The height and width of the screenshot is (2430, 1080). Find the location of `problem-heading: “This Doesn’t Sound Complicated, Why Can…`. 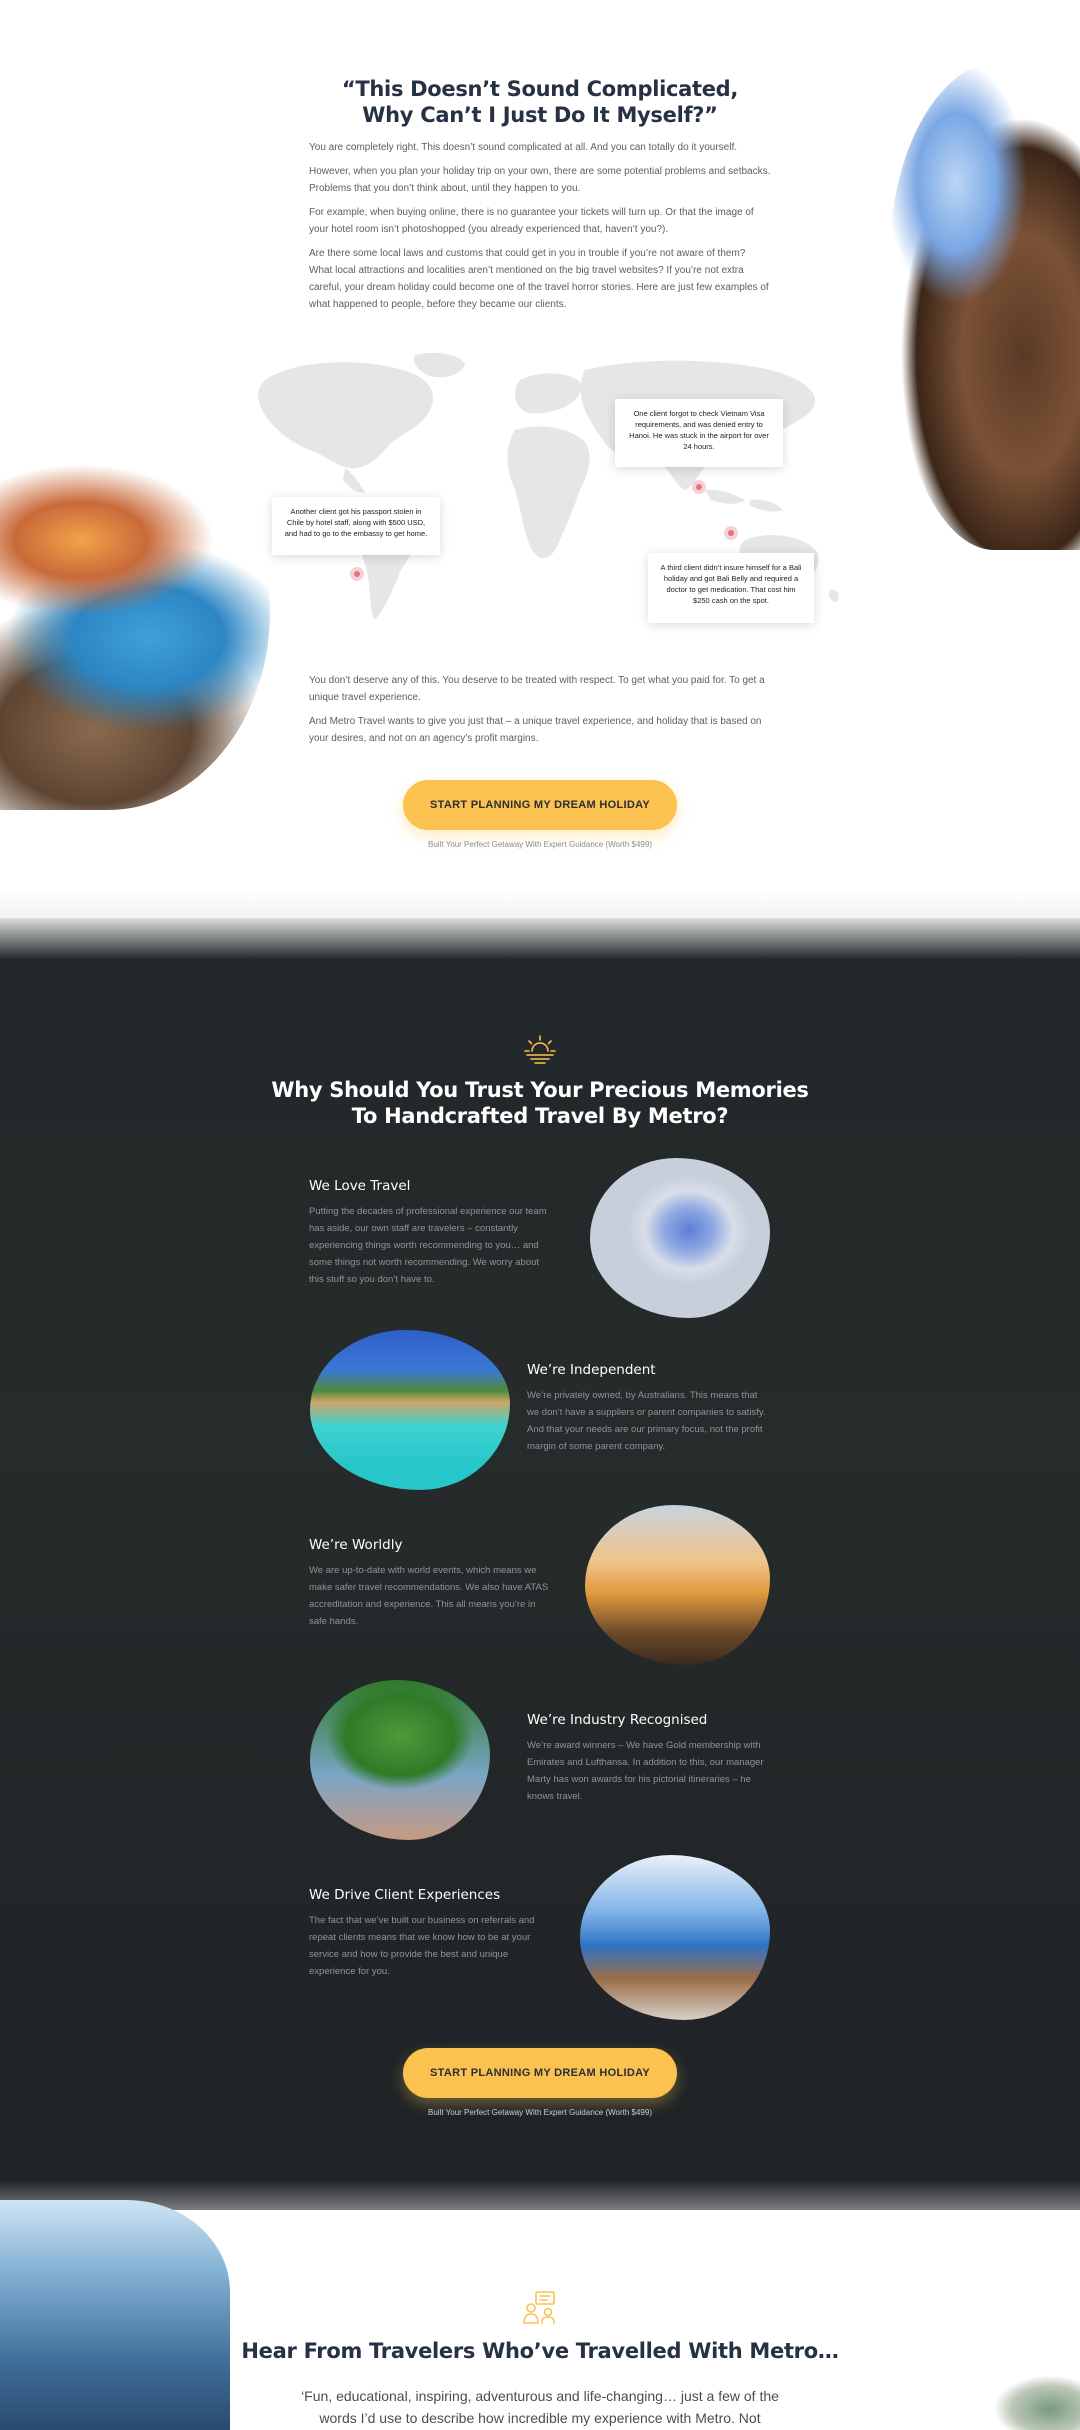

problem-heading: “This Doesn’t Sound Complicated, Why Can… is located at coordinates (540, 102).